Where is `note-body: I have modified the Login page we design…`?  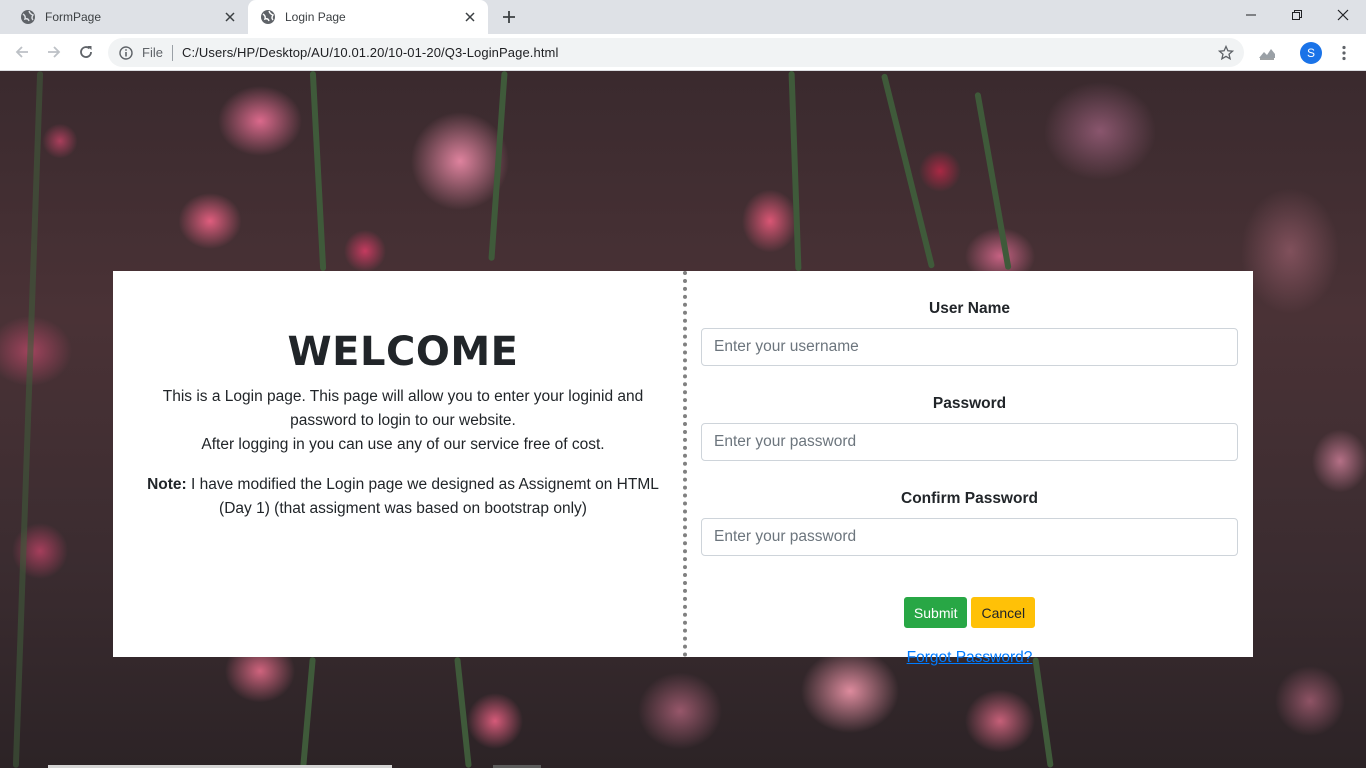 note-body: I have modified the Login page we design… is located at coordinates (422, 496).